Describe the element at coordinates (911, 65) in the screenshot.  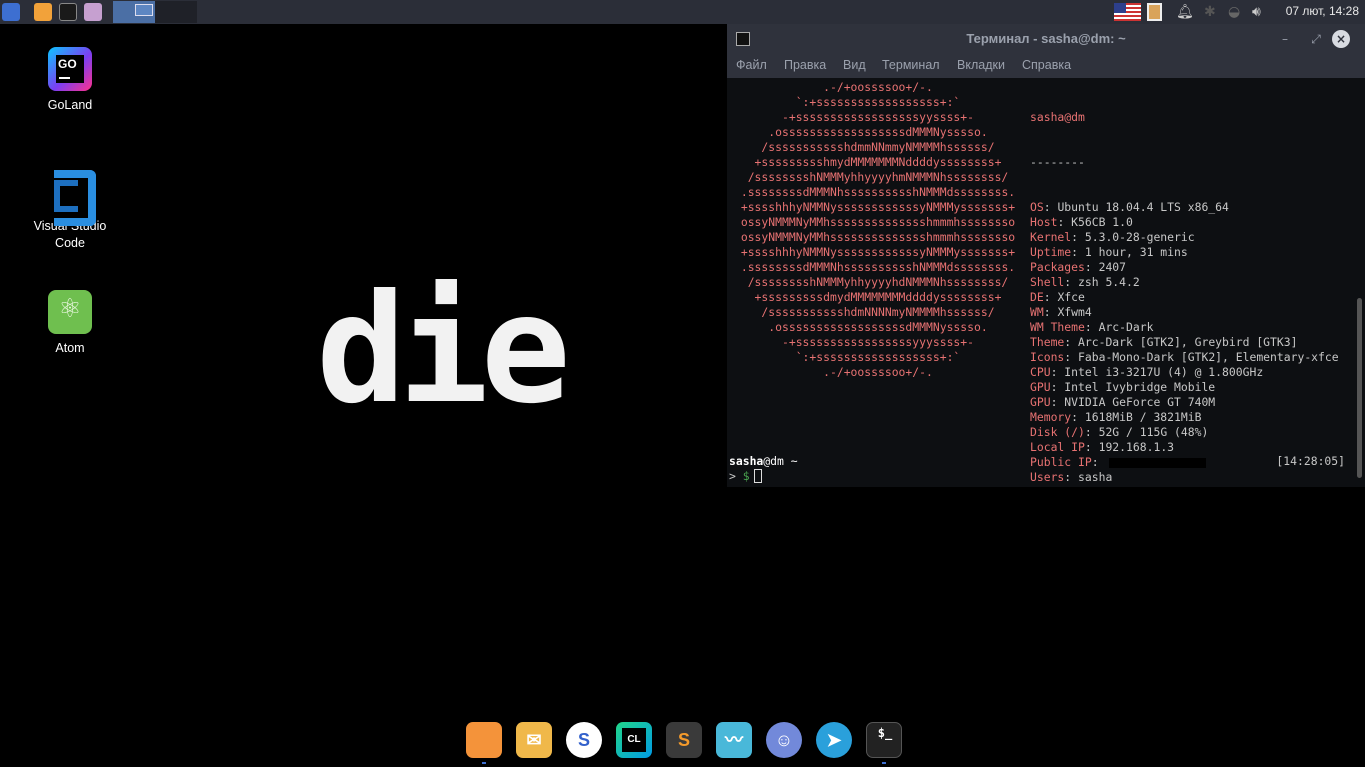
I see `menu-terminal: Терминал` at that location.